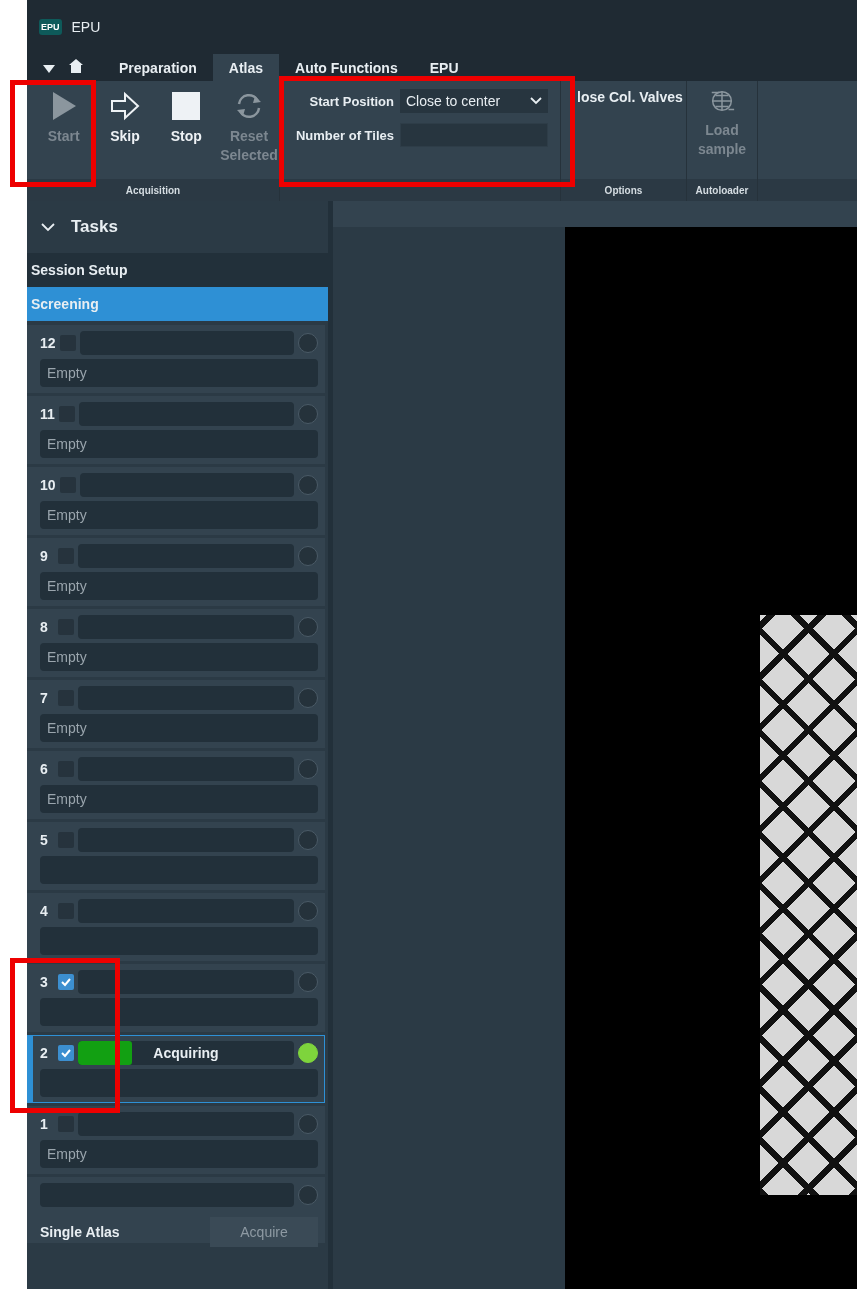 Image resolution: width=857 pixels, height=1289 pixels. What do you see at coordinates (444, 67) in the screenshot?
I see `ribbon-tab: EPU` at bounding box center [444, 67].